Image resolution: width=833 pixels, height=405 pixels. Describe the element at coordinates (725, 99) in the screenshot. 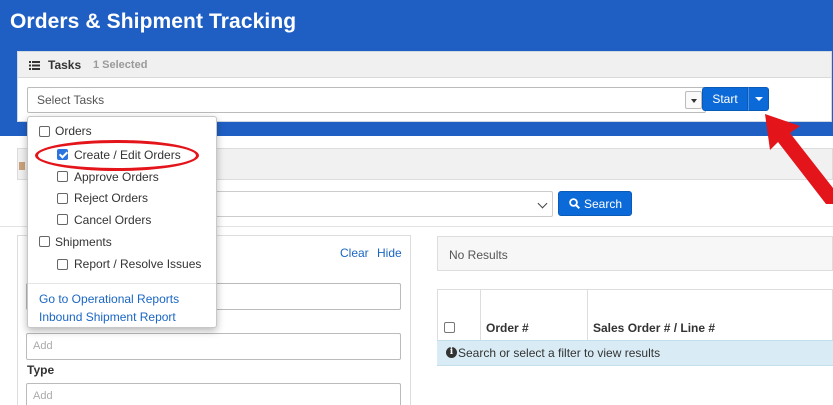

I see `start-button: Start` at that location.